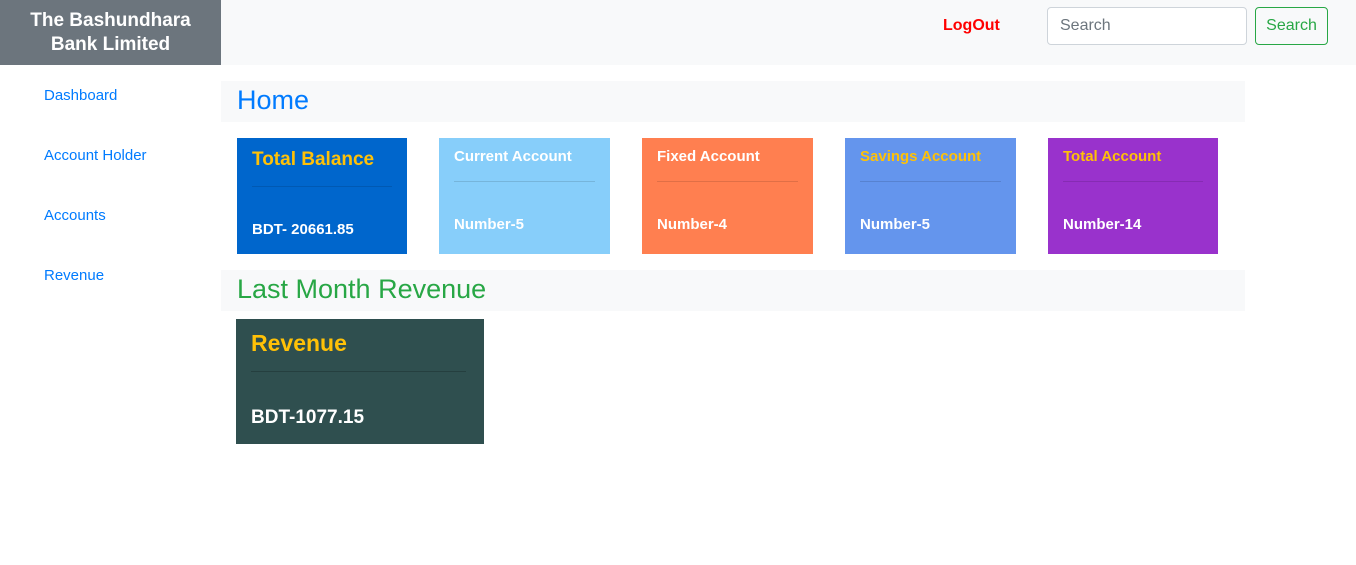 The height and width of the screenshot is (565, 1356). I want to click on section-title: Last Month Revenue, so click(362, 289).